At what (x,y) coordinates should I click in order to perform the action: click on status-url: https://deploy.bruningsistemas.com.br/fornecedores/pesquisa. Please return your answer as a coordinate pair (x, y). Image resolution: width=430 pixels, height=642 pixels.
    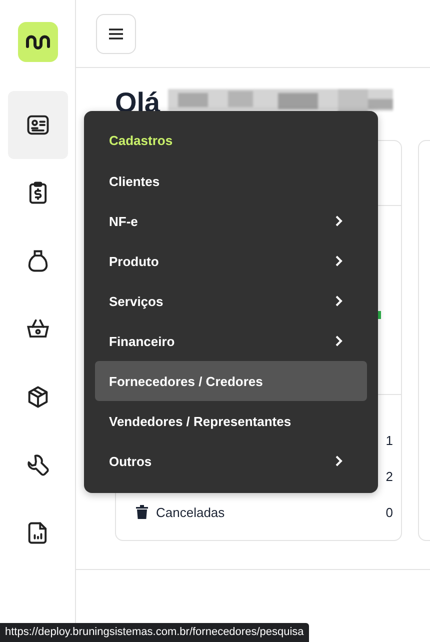
    Looking at the image, I should click on (154, 632).